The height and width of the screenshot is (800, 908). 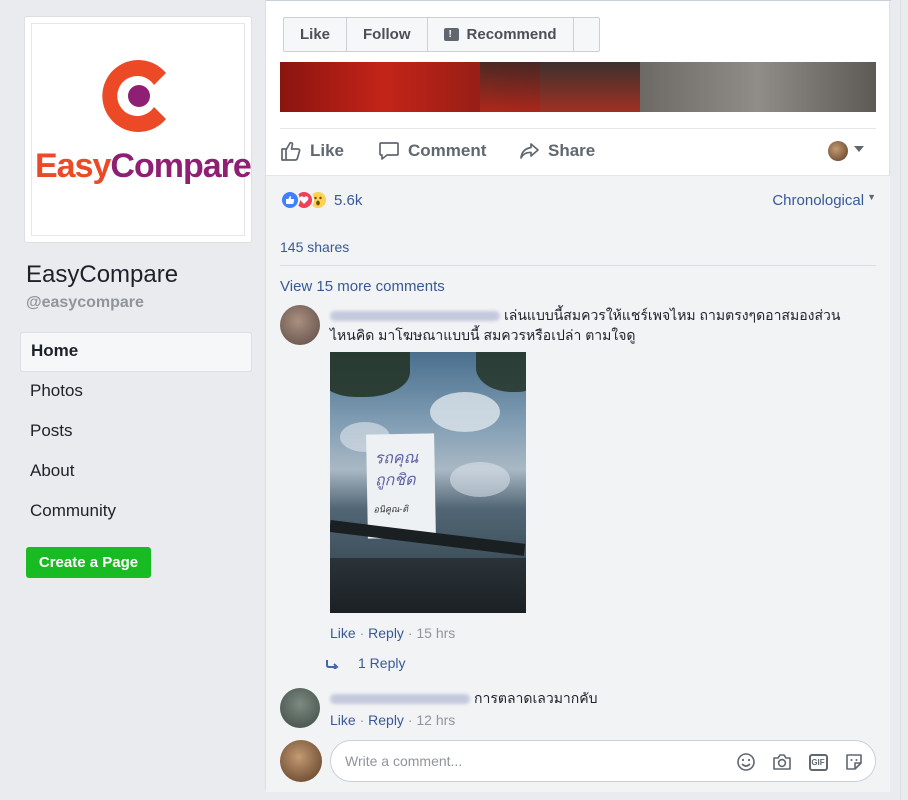 I want to click on comment-timestamp: 15 hrs, so click(x=435, y=633).